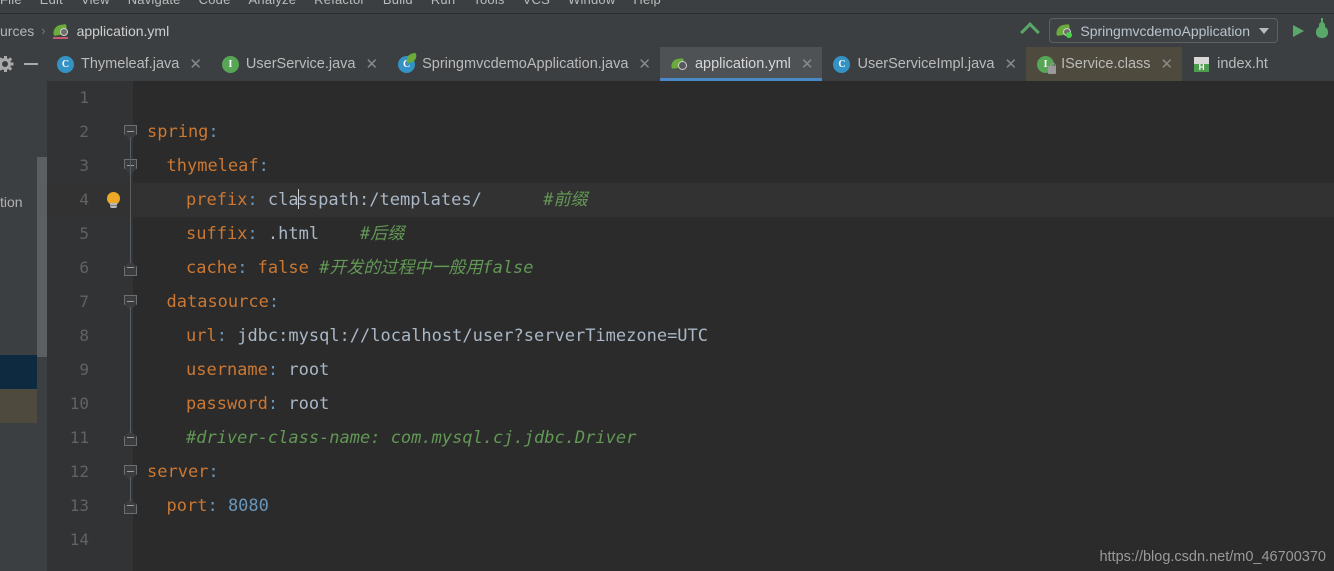 Image resolution: width=1334 pixels, height=571 pixels. Describe the element at coordinates (79, 437) in the screenshot. I see `line-number: 11` at that location.